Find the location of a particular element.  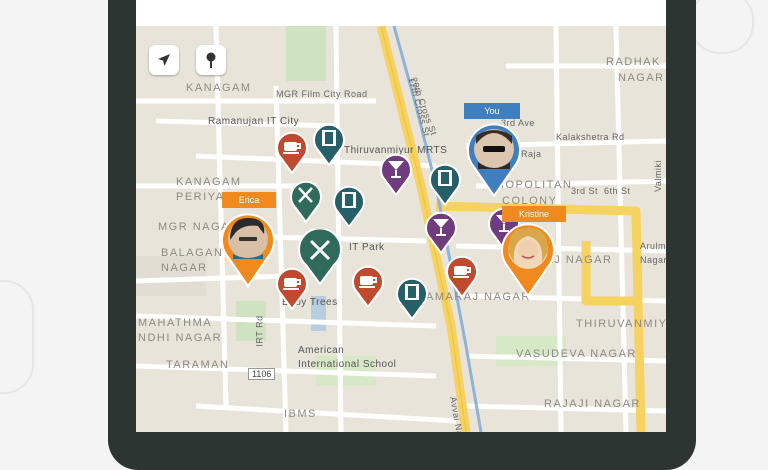

restaurant-marker is located at coordinates (306, 201).